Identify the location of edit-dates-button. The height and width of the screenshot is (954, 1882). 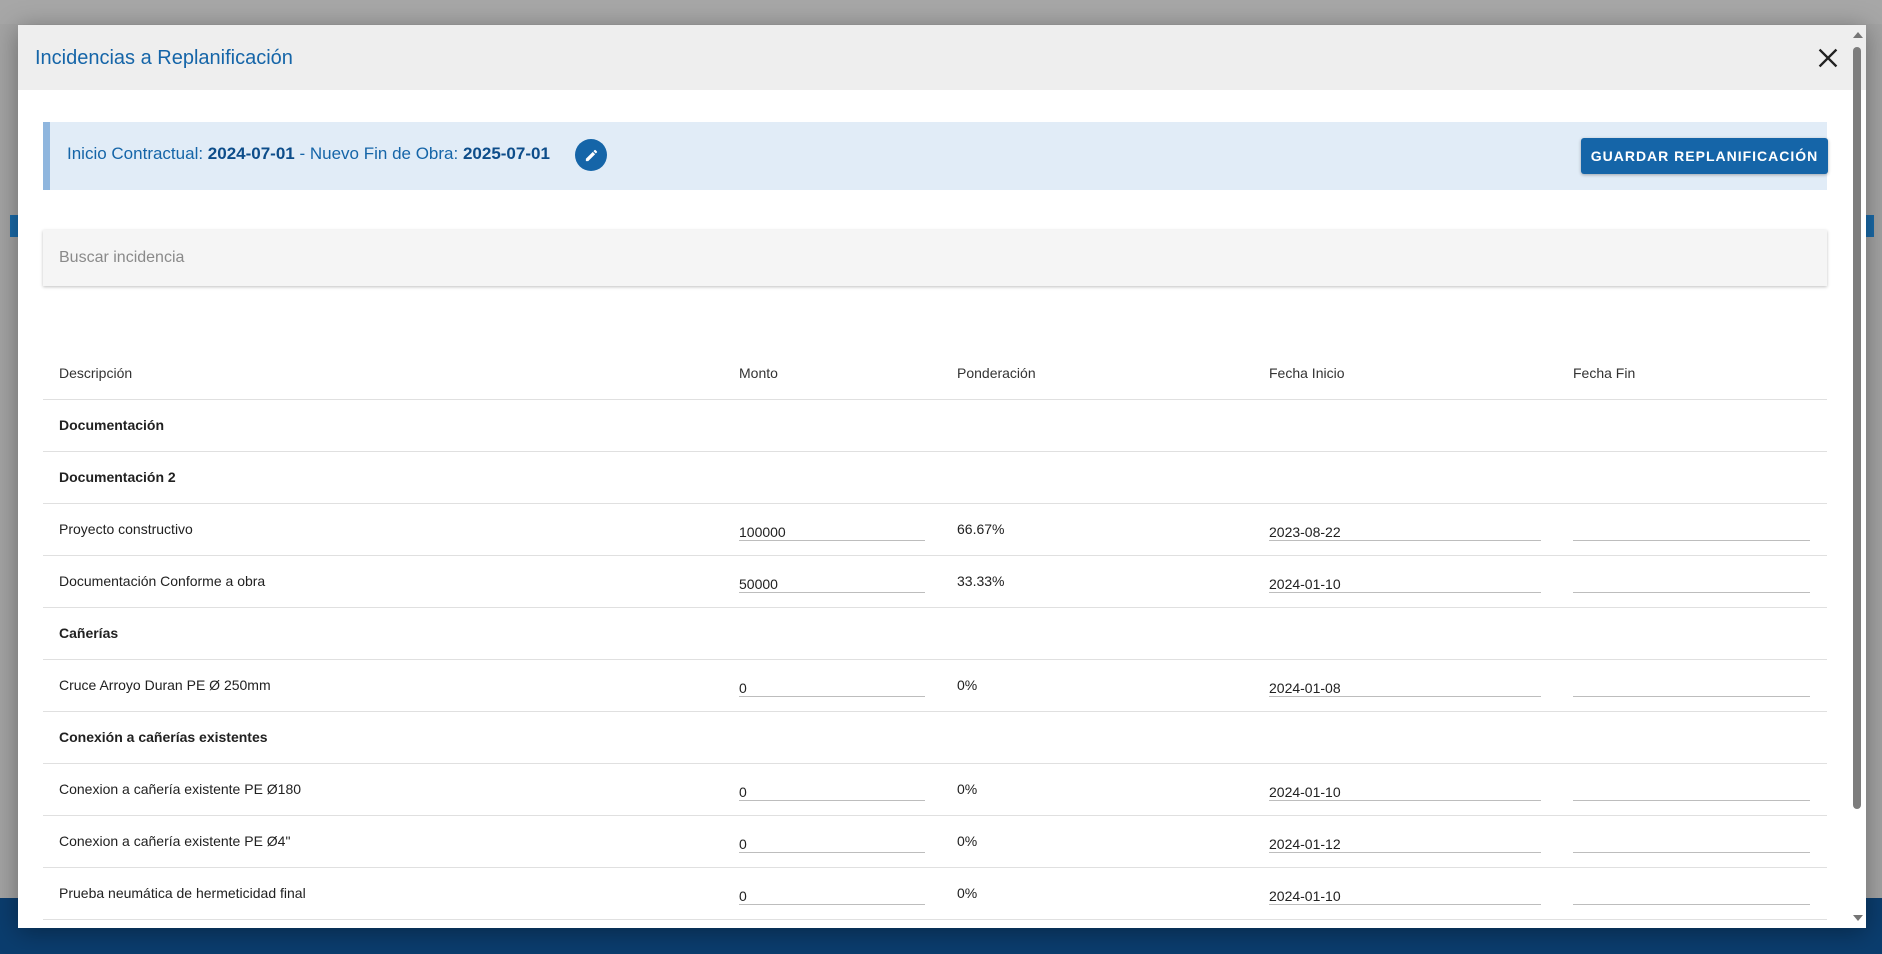
(591, 155).